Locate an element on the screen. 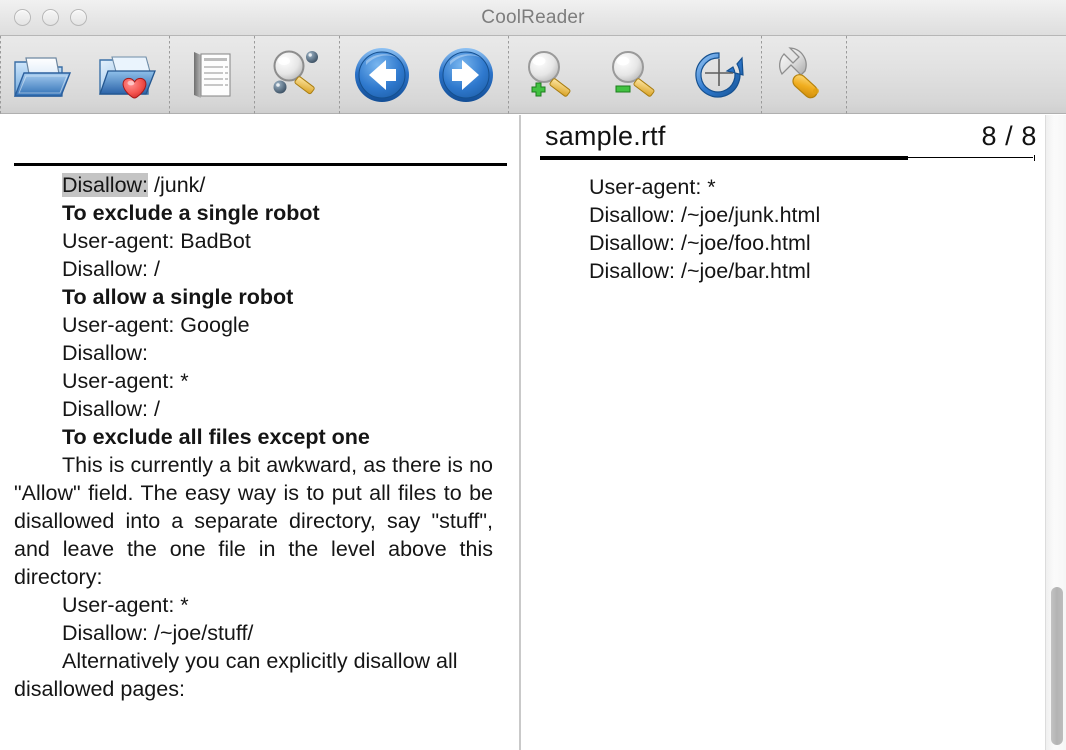  zoom-out-button is located at coordinates (635, 75).